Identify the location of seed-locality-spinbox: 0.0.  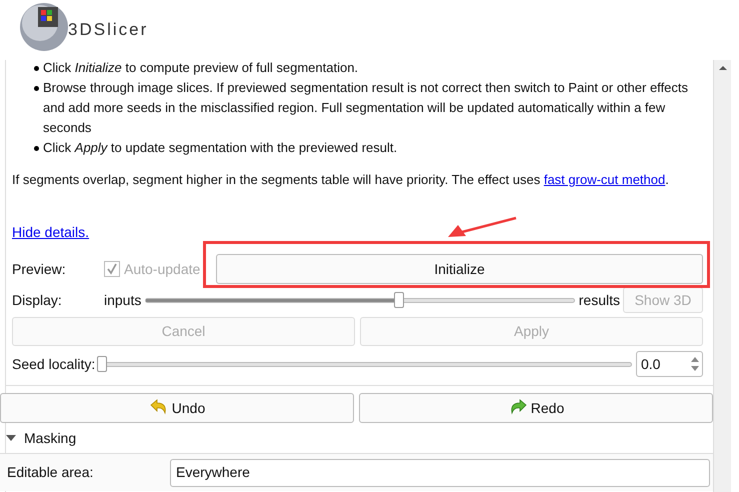
(669, 364).